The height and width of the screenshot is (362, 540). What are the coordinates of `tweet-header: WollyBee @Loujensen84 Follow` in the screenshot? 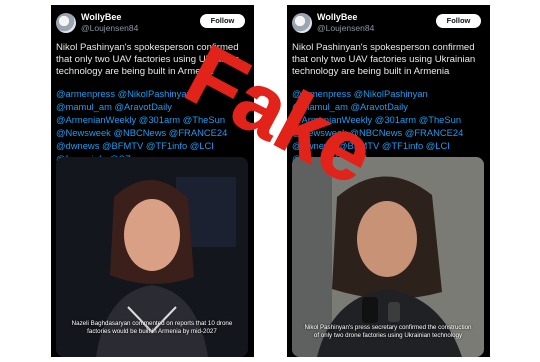 It's located at (388, 24).